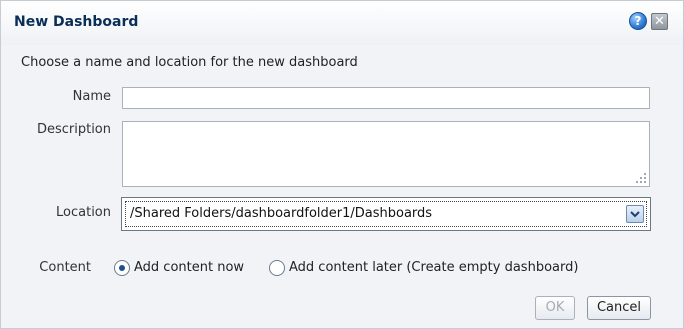 This screenshot has width=684, height=329. I want to click on chevron-down-glyph, so click(635, 214).